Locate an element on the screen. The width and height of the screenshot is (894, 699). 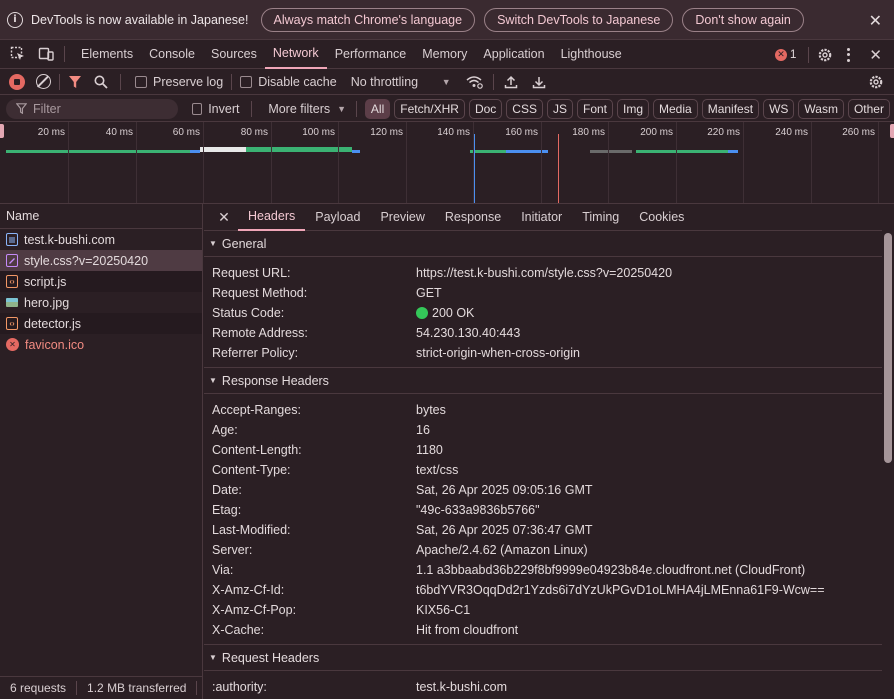
import-har-icon is located at coordinates (511, 82).